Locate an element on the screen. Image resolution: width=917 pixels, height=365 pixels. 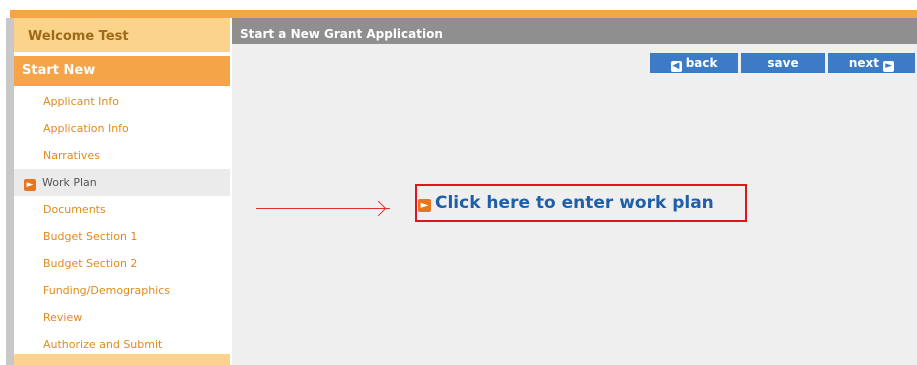
sidebar-item-documents: Documents is located at coordinates (122, 209).